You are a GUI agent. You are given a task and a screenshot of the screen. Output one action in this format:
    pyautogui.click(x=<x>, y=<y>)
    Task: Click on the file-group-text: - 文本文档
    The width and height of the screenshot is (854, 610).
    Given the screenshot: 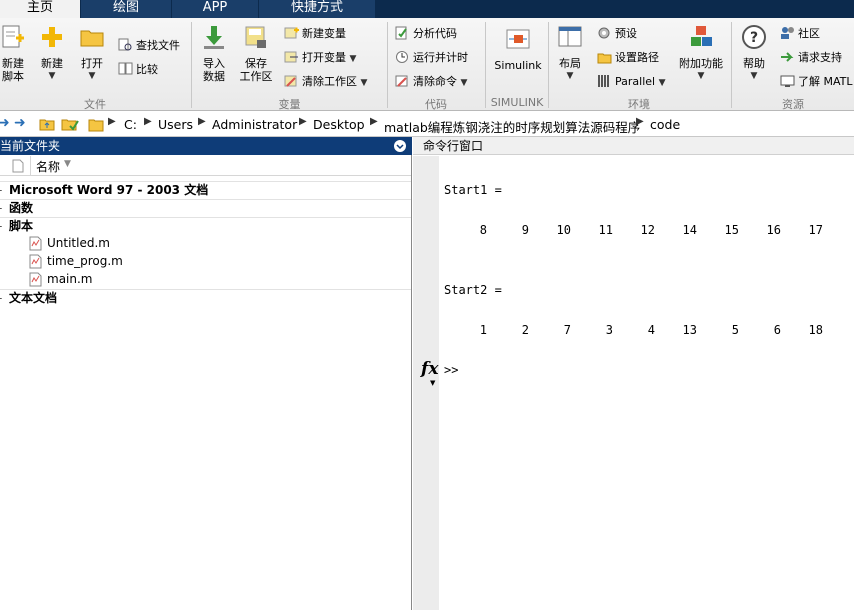 What is the action you would take?
    pyautogui.click(x=205, y=297)
    